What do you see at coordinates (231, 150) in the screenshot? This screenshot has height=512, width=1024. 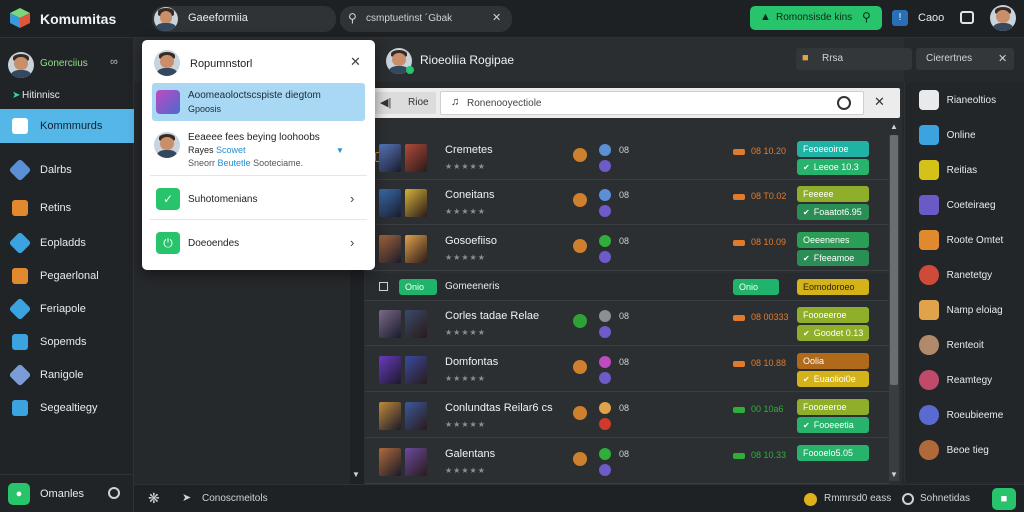 I see `post-line2-b: Scowet` at bounding box center [231, 150].